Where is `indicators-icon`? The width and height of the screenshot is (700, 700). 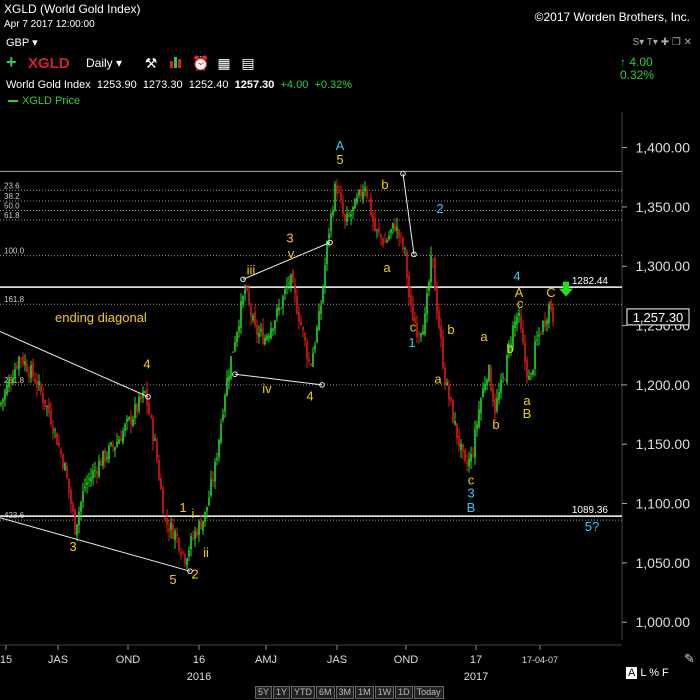 indicators-icon is located at coordinates (176, 63).